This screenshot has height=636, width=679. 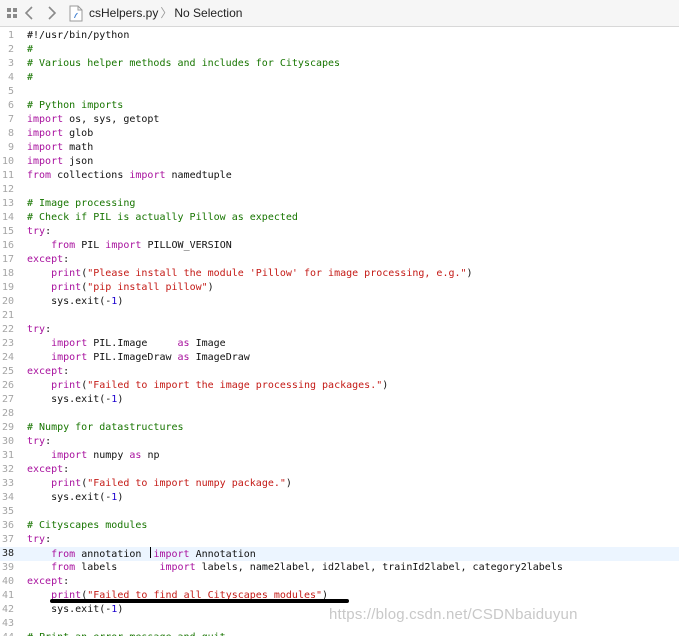 What do you see at coordinates (339, 288) in the screenshot?
I see `code-line: 19 print("pip install pillow")` at bounding box center [339, 288].